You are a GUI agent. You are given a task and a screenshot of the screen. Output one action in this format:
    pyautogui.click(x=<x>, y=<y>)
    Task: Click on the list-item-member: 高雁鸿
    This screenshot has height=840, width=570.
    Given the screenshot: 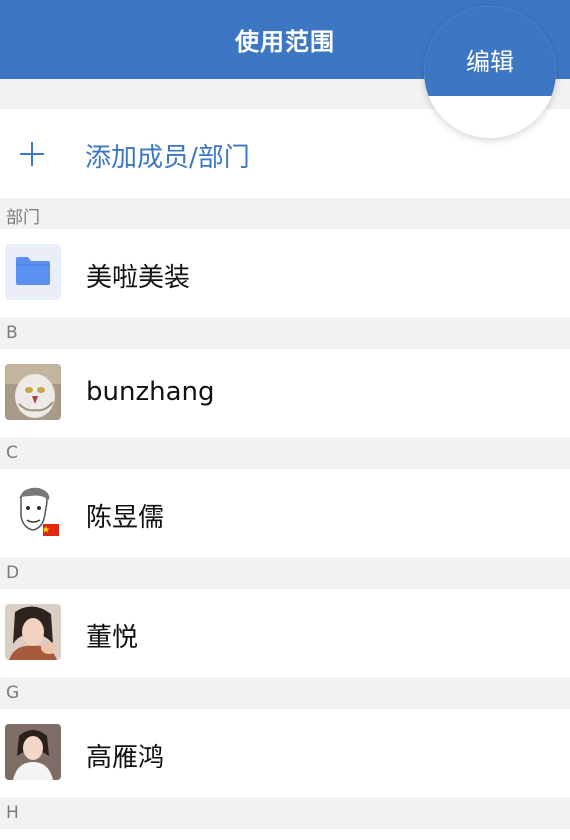 What is the action you would take?
    pyautogui.click(x=285, y=753)
    